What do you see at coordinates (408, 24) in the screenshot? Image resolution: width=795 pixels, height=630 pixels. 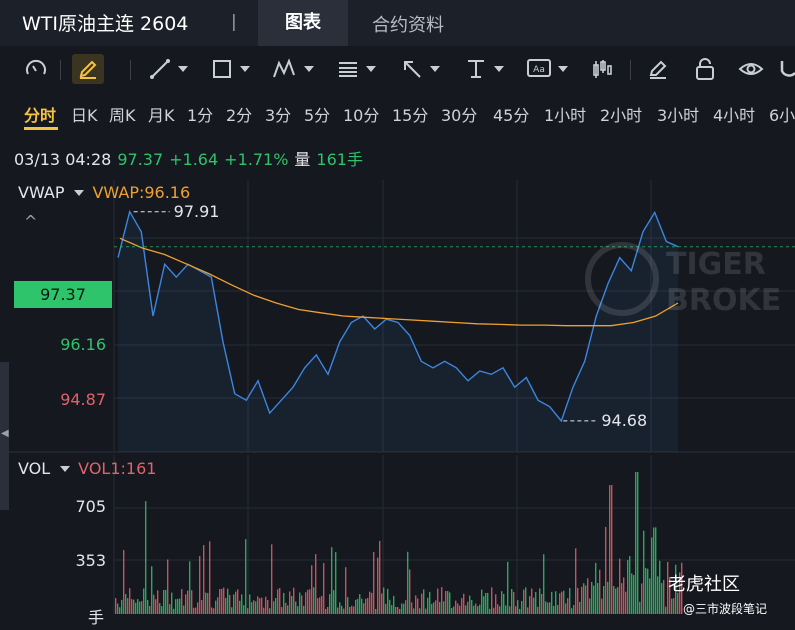 I see `tab-contract-info: 合约资料` at bounding box center [408, 24].